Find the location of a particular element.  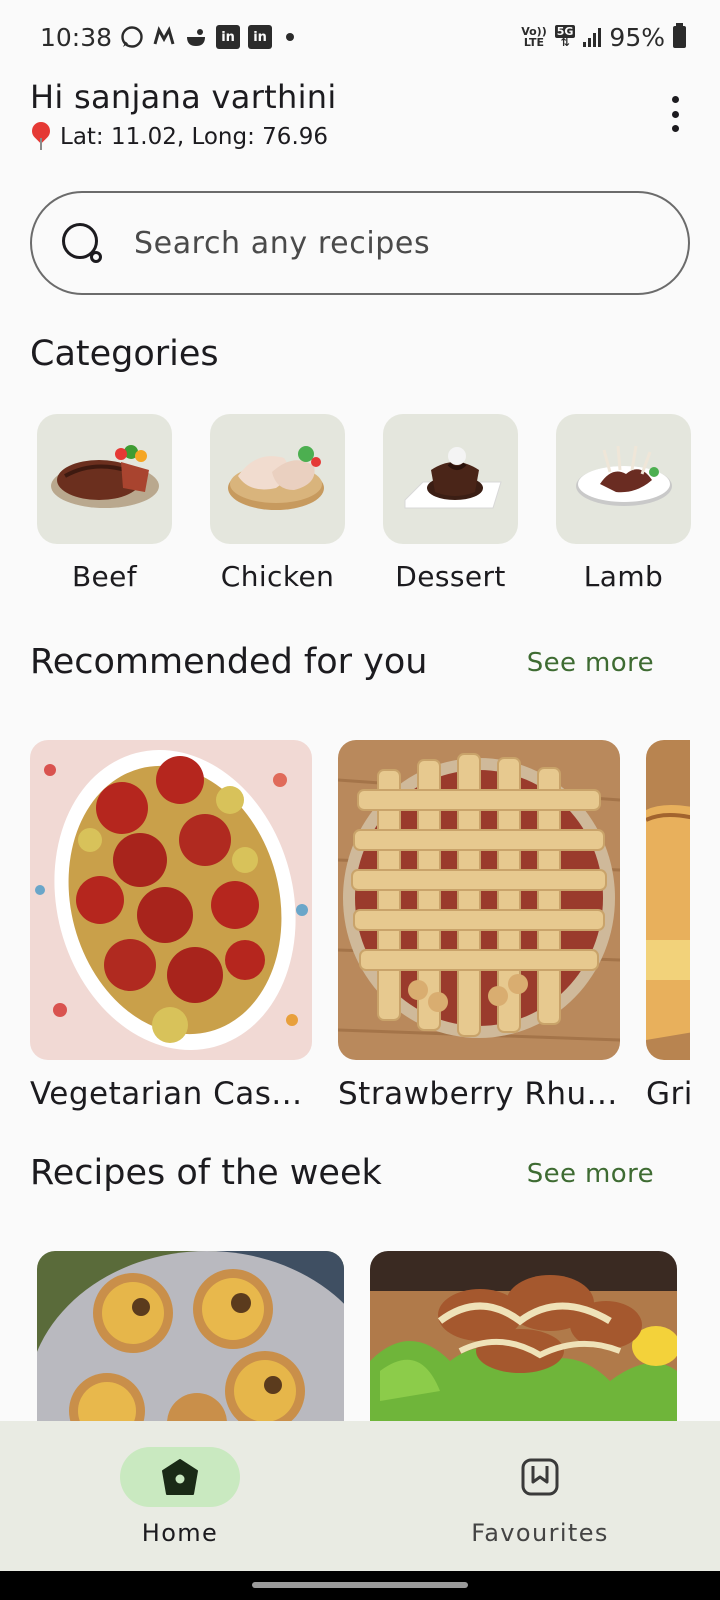

category-dessert: Dessert is located at coordinates (450, 504).